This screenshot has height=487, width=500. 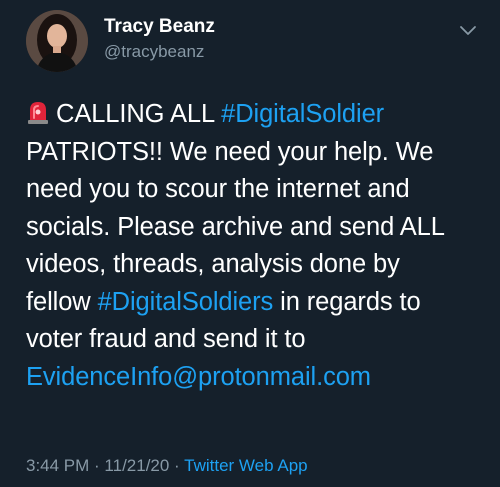 What do you see at coordinates (230, 151) in the screenshot?
I see `tweet-line: PATRIOTS!! We need your help. We` at bounding box center [230, 151].